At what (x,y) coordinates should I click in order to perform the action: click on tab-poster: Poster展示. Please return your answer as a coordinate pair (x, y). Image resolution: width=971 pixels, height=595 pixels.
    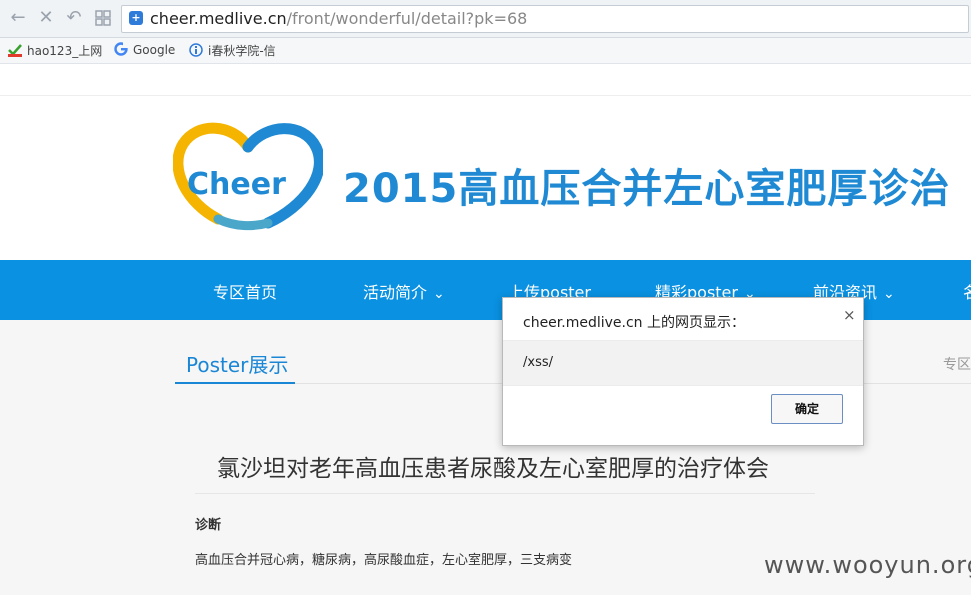
    Looking at the image, I should click on (237, 363).